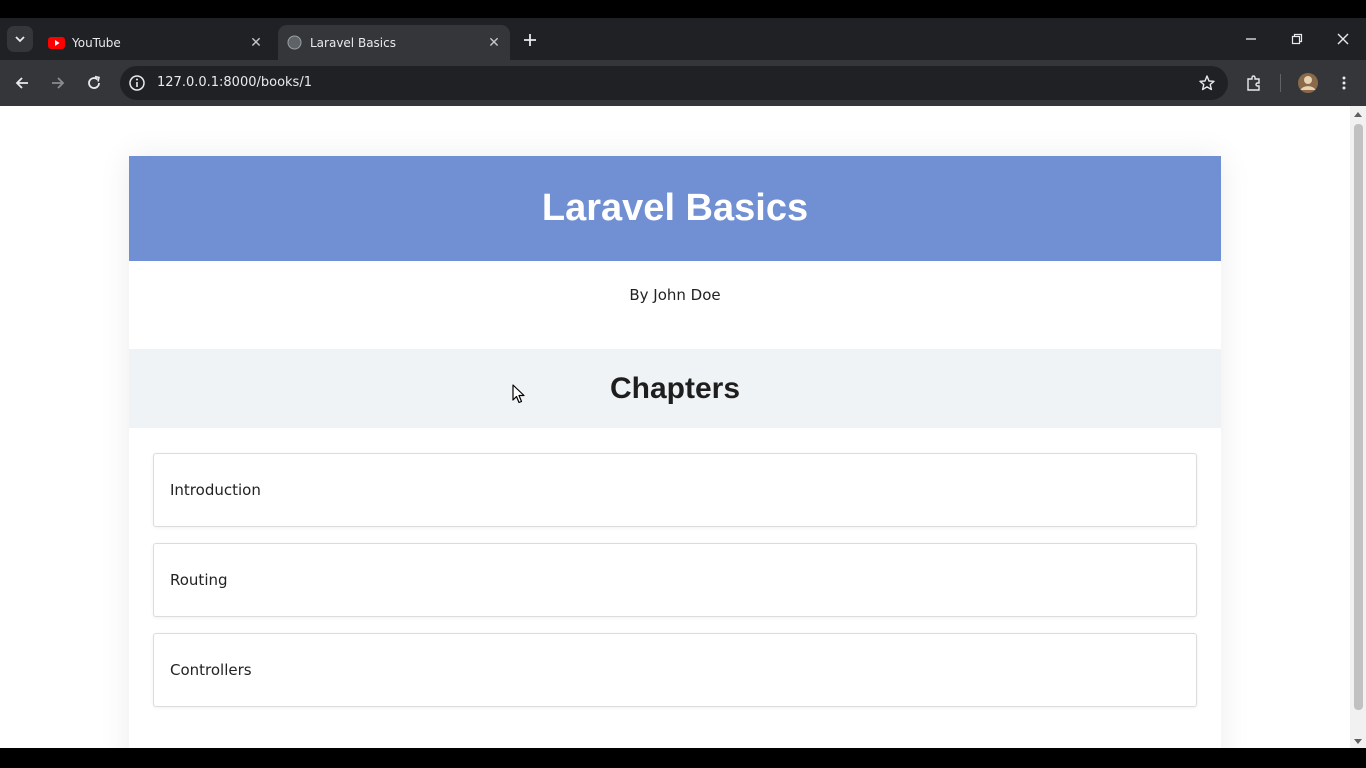 The height and width of the screenshot is (768, 1366). I want to click on extensions-button, so click(1254, 83).